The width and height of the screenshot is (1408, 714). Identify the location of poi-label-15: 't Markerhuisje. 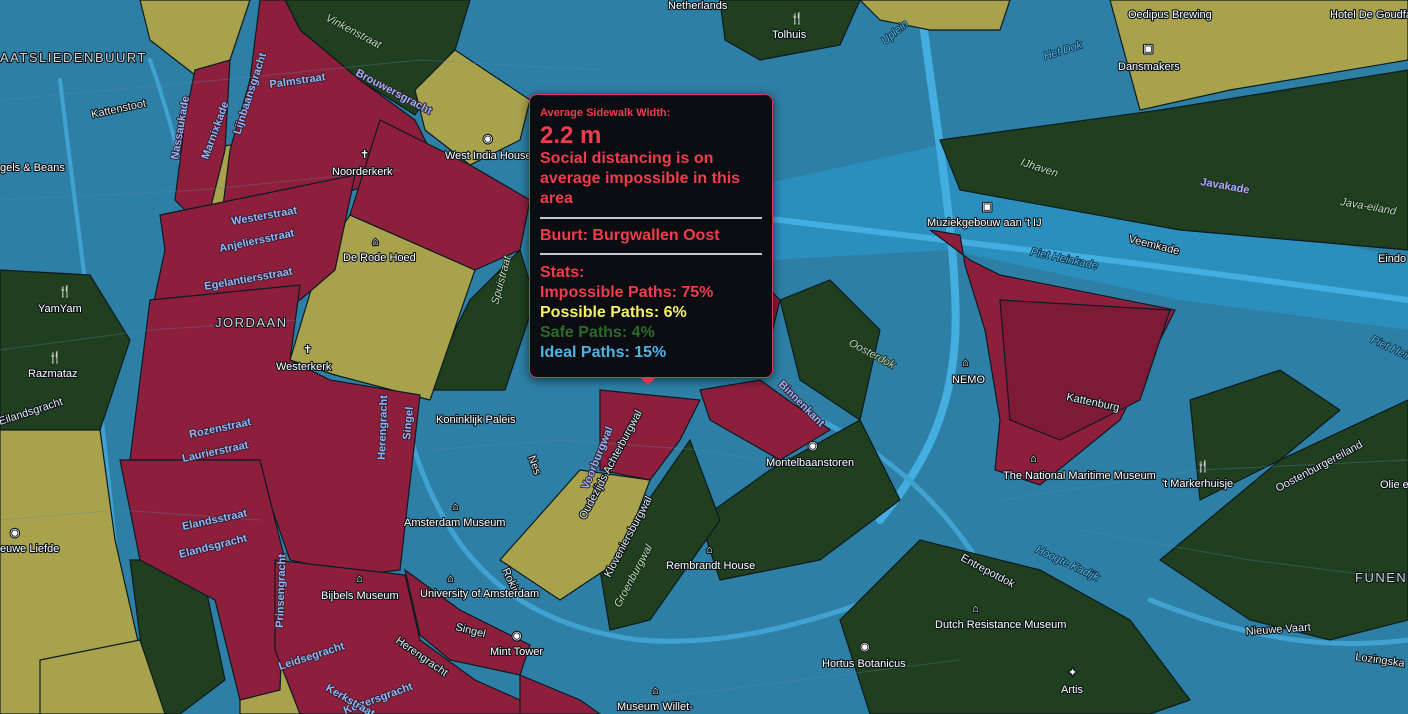
(1197, 484).